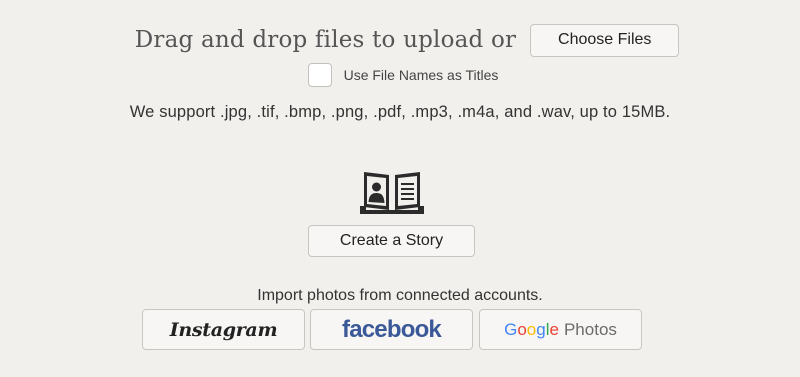 The height and width of the screenshot is (377, 800). What do you see at coordinates (554, 329) in the screenshot?
I see `google-letter: e` at bounding box center [554, 329].